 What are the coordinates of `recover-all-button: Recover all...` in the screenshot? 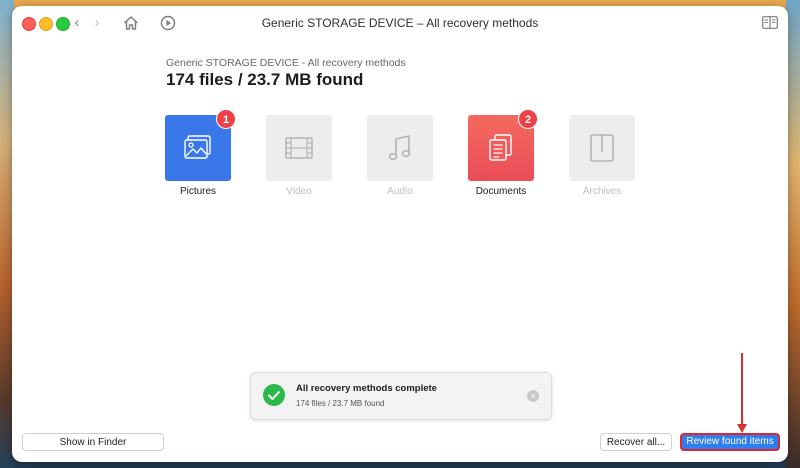 It's located at (636, 442).